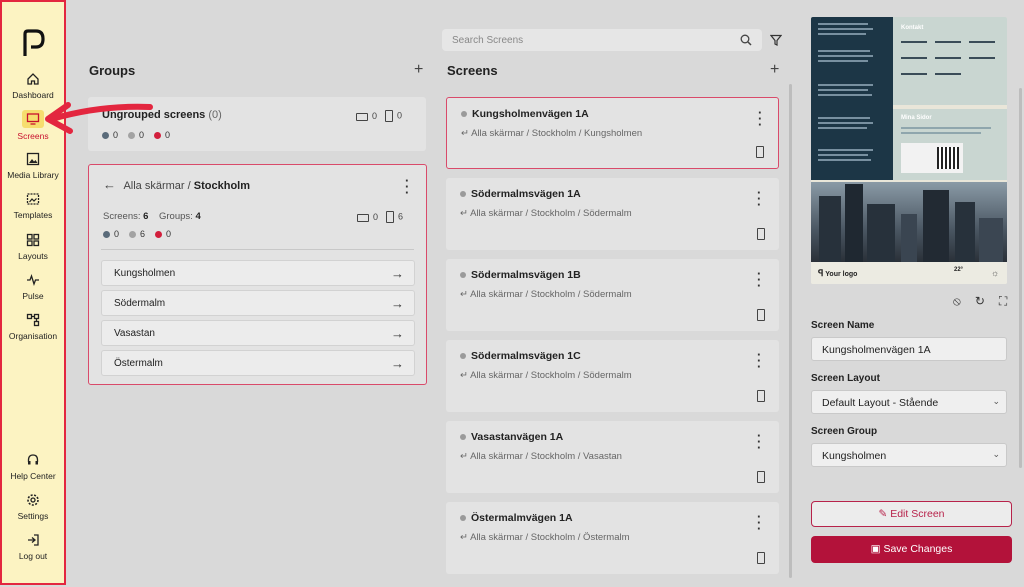 The width and height of the screenshot is (1024, 587). What do you see at coordinates (380, 217) in the screenshot?
I see `device-counts: 0 6` at bounding box center [380, 217].